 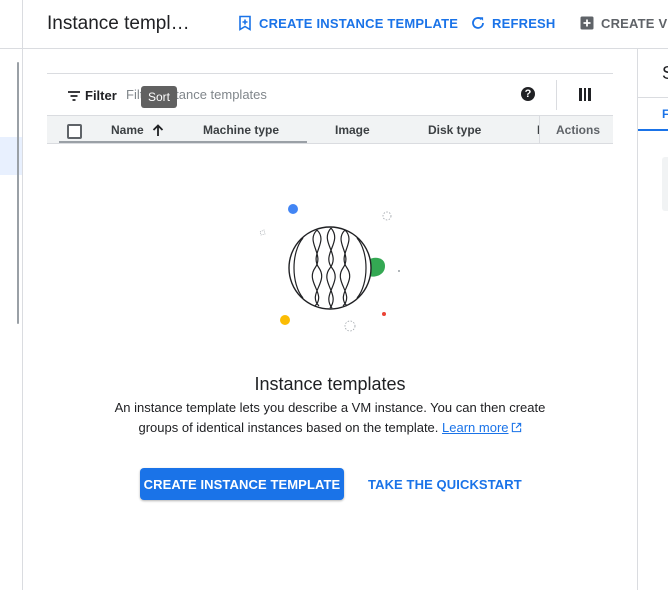 I want to click on filter-bar: Filter Sort ?, so click(x=330, y=94).